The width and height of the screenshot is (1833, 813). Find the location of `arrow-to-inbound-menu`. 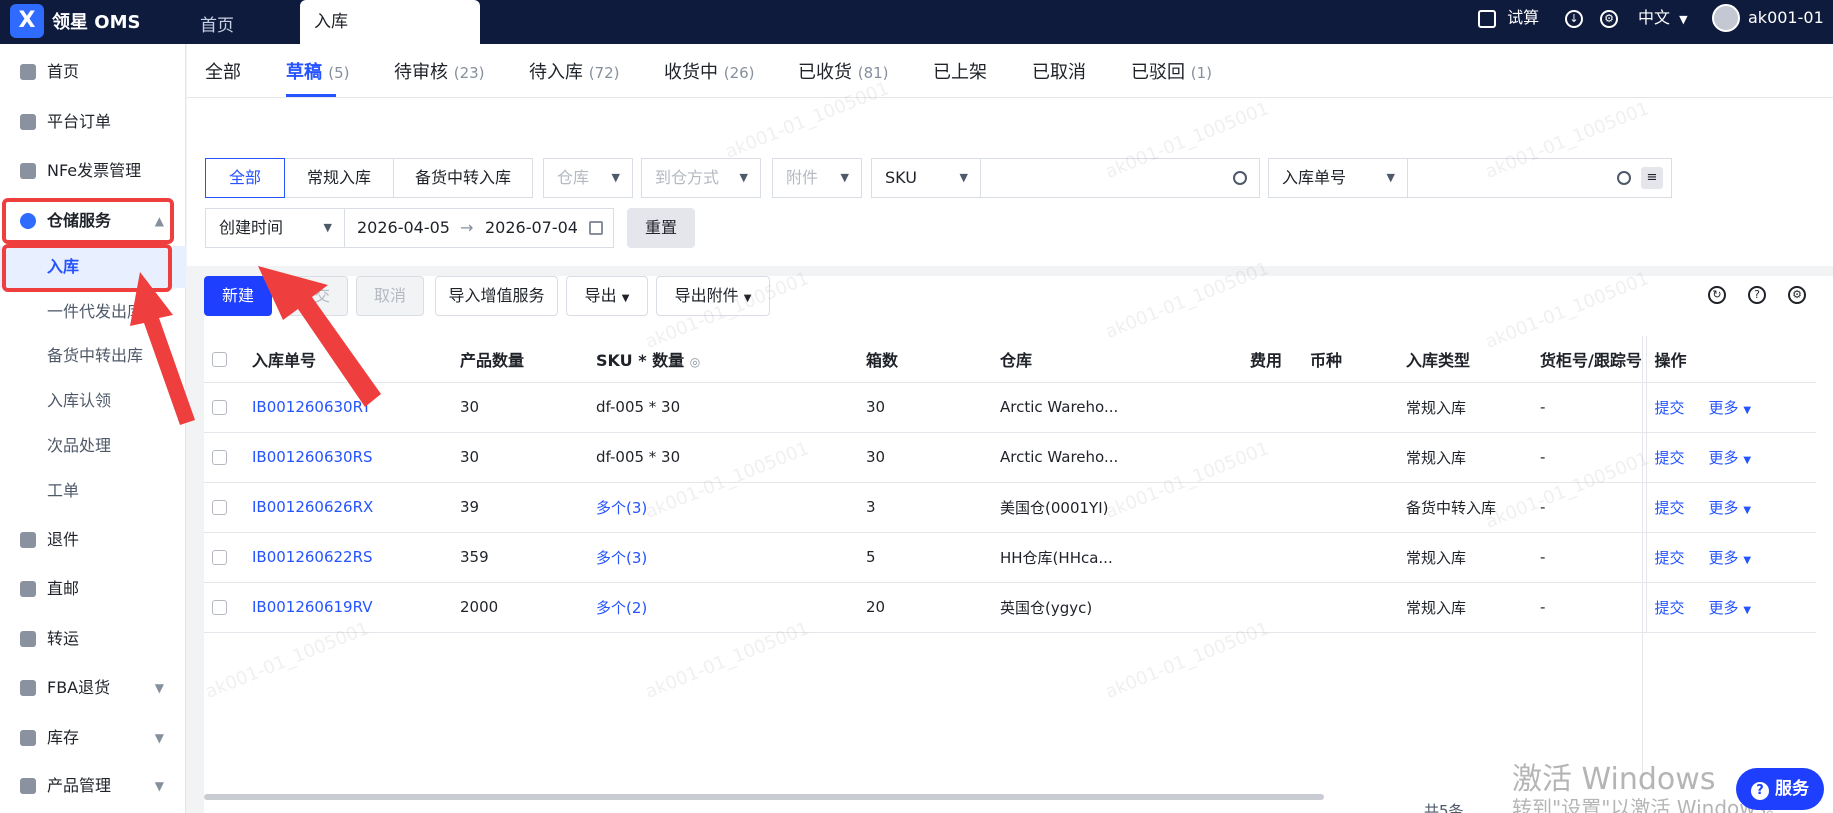

arrow-to-inbound-menu is located at coordinates (162, 348).